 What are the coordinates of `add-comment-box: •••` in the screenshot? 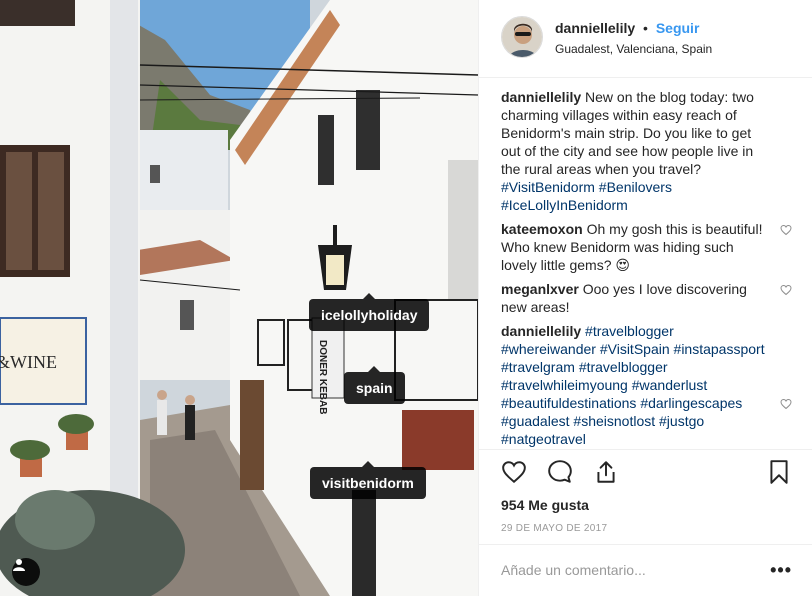 It's located at (646, 570).